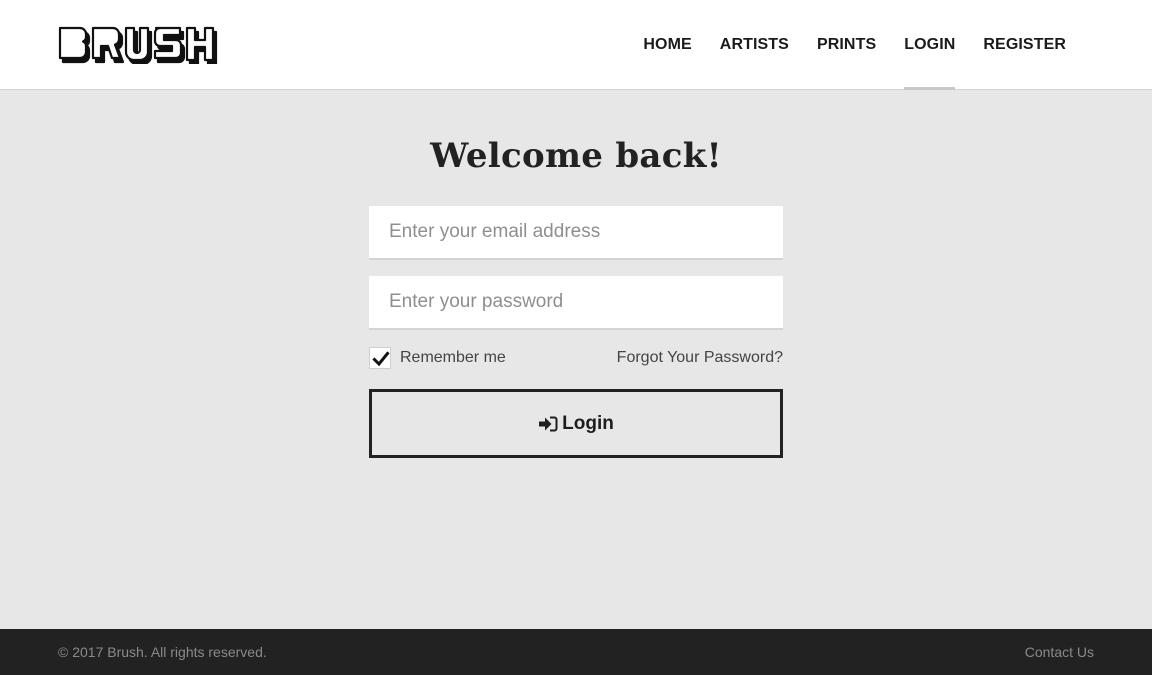 The width and height of the screenshot is (1152, 675). I want to click on copyright-text: © 2017 Brush. All rights reserved., so click(162, 652).